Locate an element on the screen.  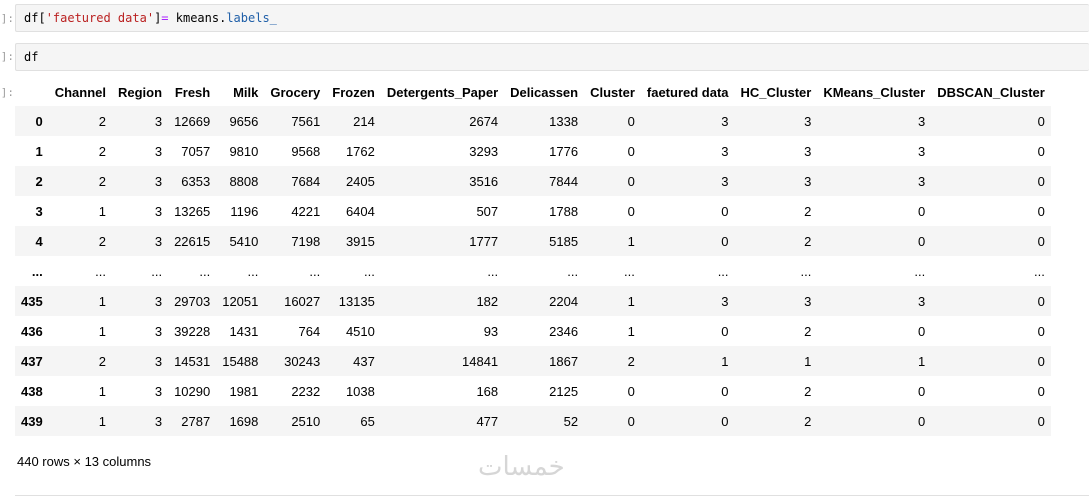
table-cell: 5410 is located at coordinates (244, 241).